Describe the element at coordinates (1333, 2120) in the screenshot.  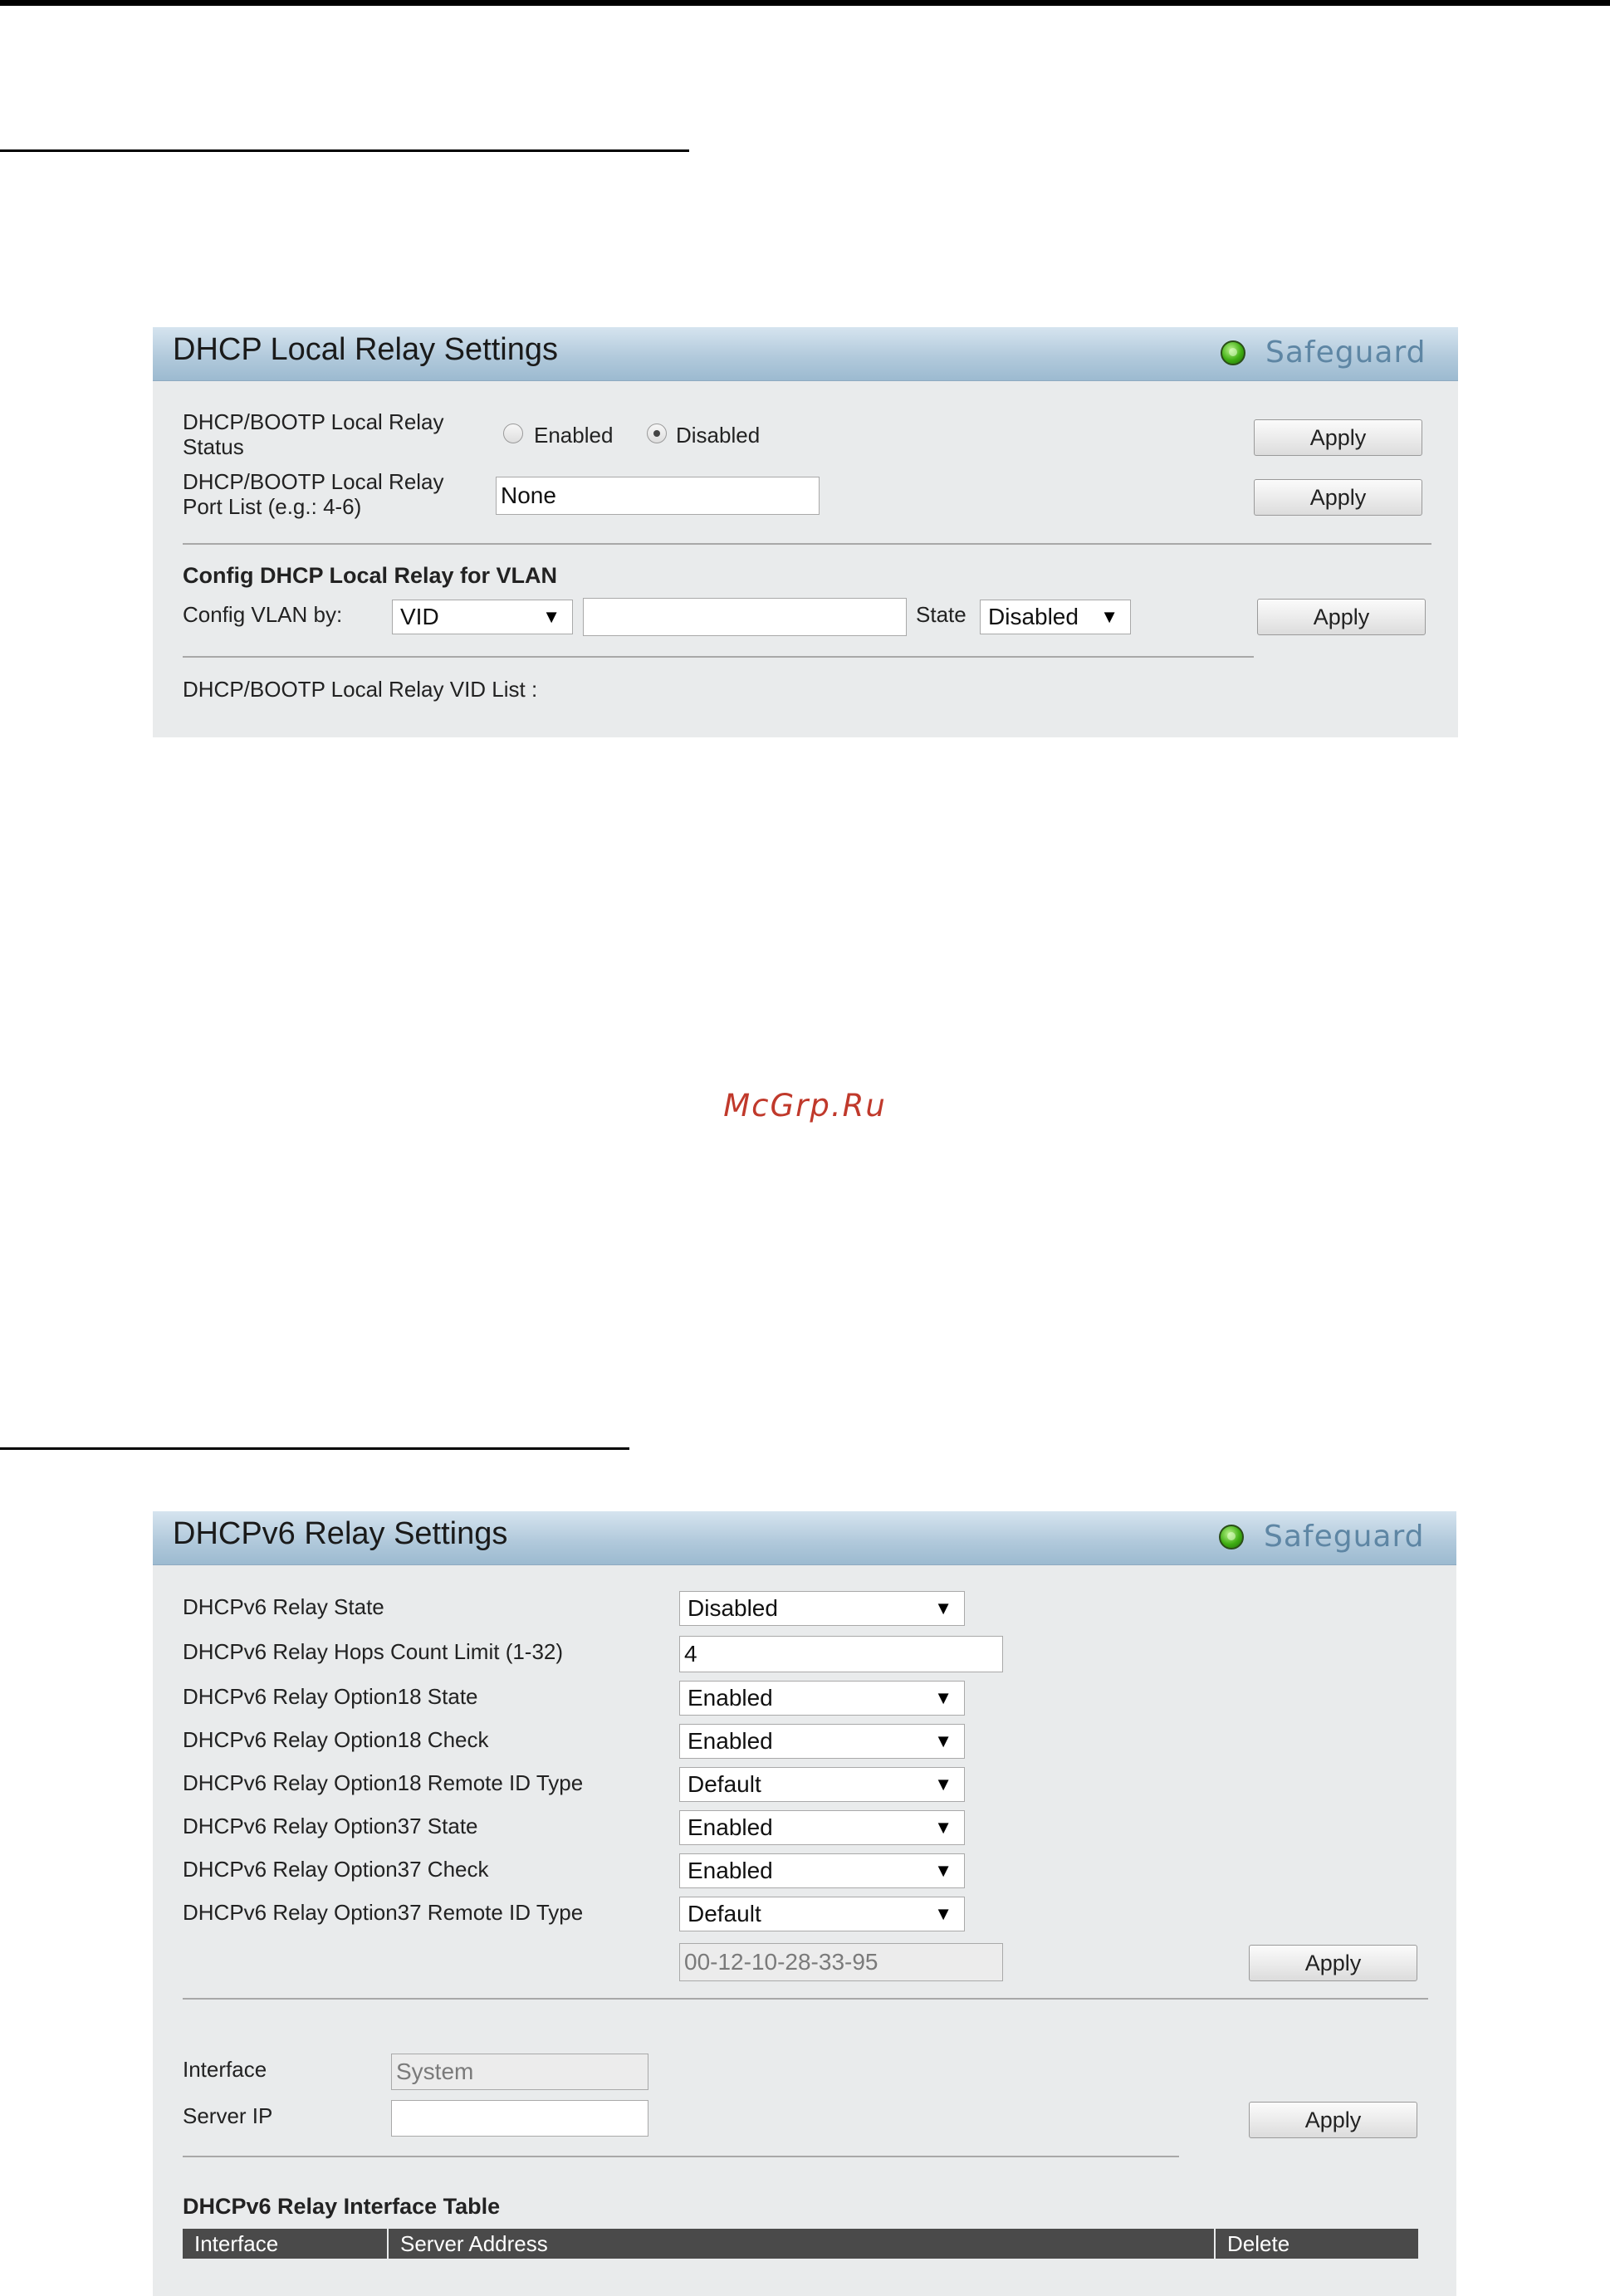
I see `server-ip-apply-button: Apply` at that location.